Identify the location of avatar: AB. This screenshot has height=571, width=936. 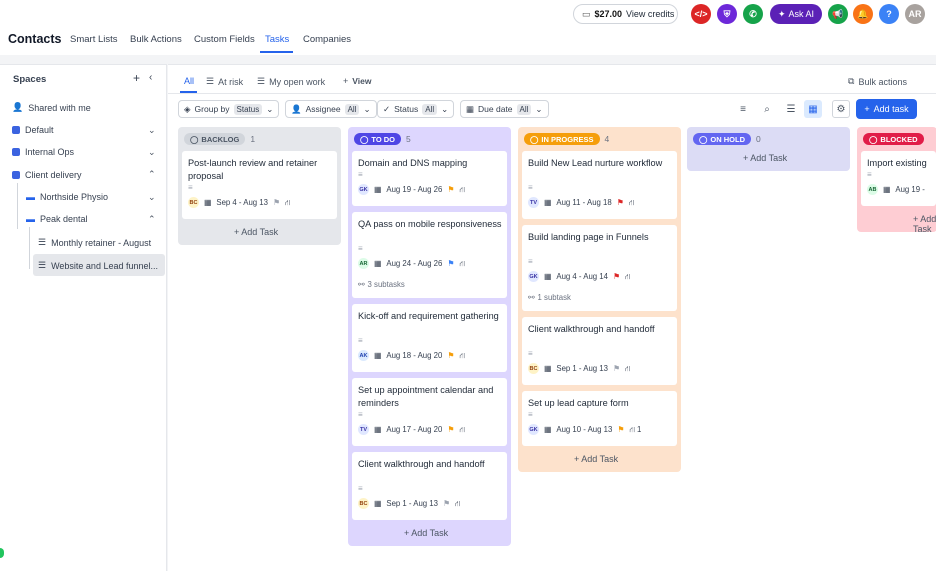
(872, 189).